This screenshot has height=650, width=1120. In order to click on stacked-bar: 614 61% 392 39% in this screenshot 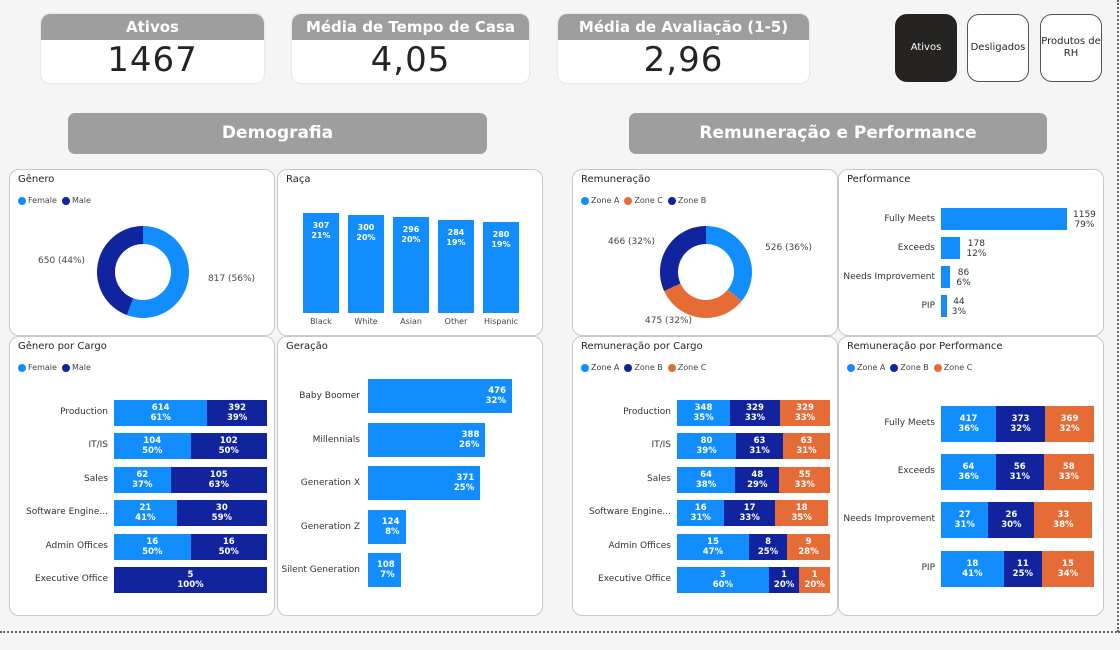, I will do `click(190, 413)`.